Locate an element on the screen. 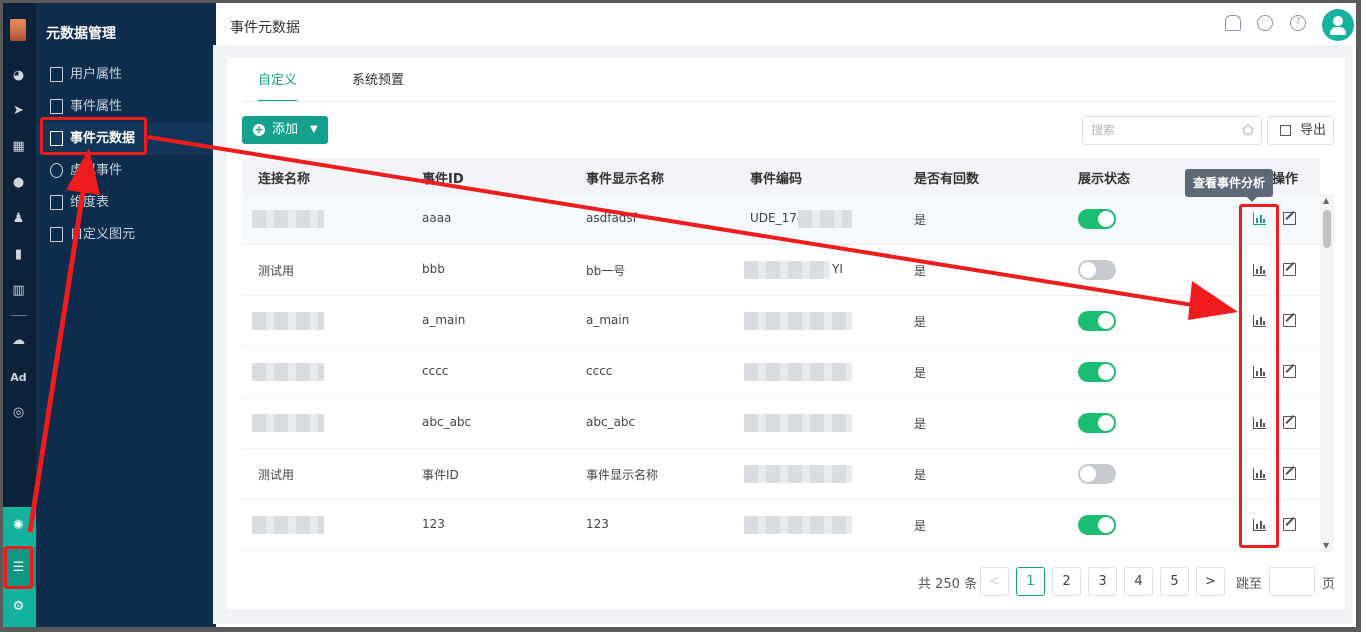  icon-rail: ◕ ➤ ▦ ● ♟ ▮ ▥ ☁ Ad ◎ ✺ ☰ ⚙ is located at coordinates (19, 315).